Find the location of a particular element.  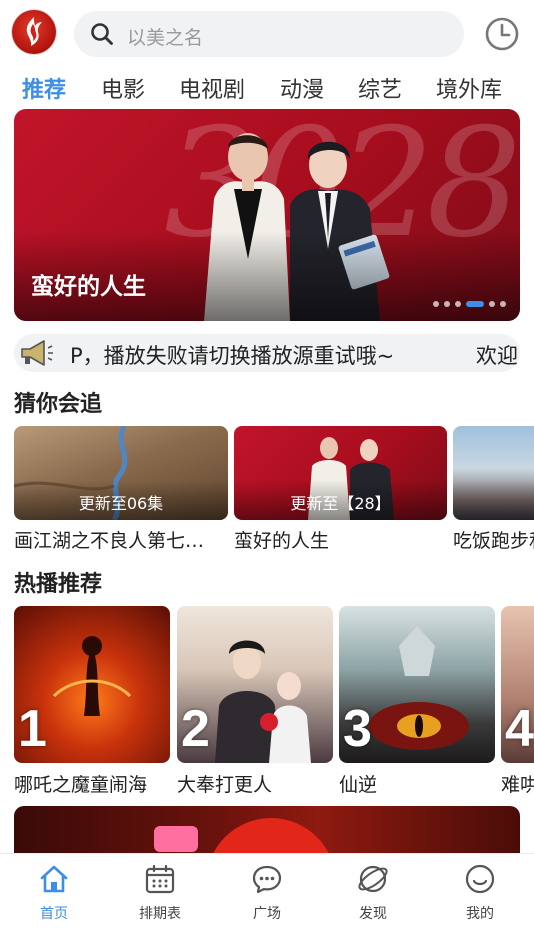

app-logo is located at coordinates (34, 32).